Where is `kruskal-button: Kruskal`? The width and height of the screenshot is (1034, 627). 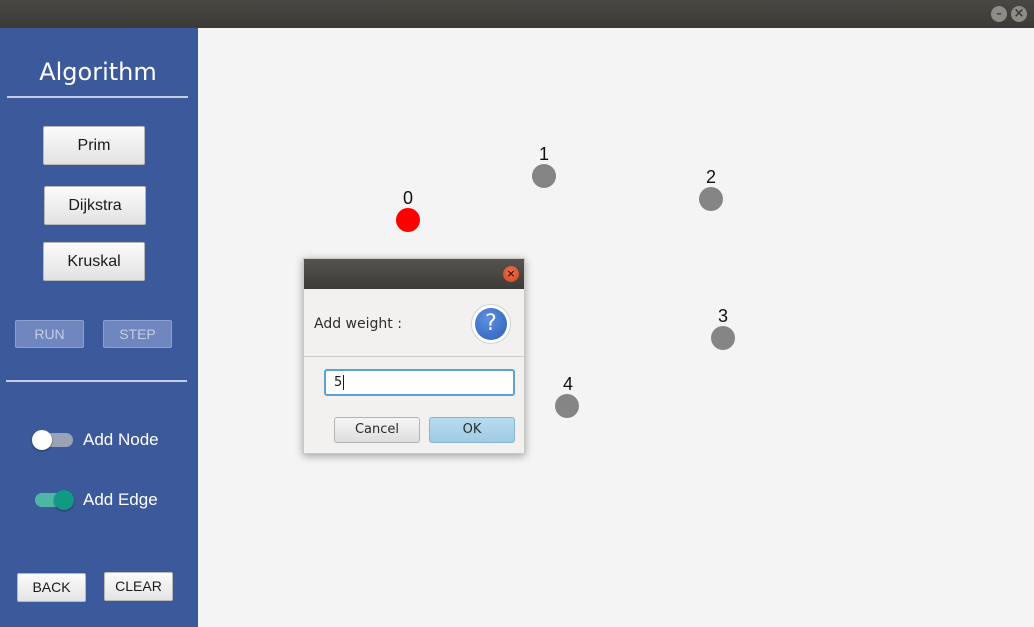 kruskal-button: Kruskal is located at coordinates (94, 261).